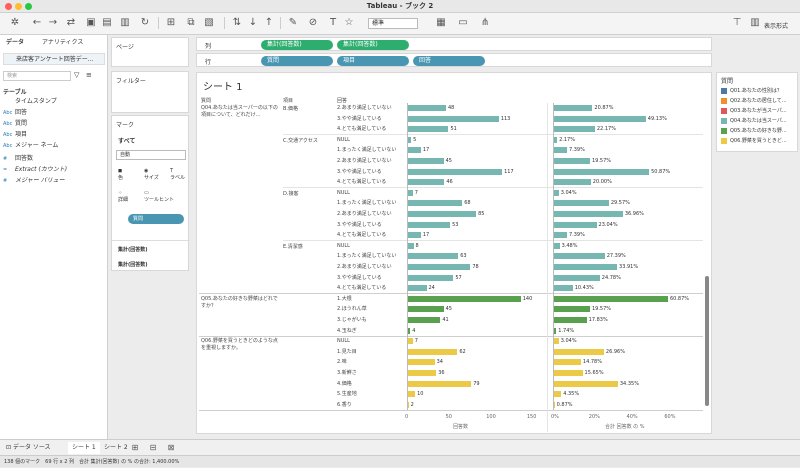 Image resolution: width=800 pixels, height=468 pixels. Describe the element at coordinates (116, 448) in the screenshot. I see `tab-sheet-2: シート 2` at that location.